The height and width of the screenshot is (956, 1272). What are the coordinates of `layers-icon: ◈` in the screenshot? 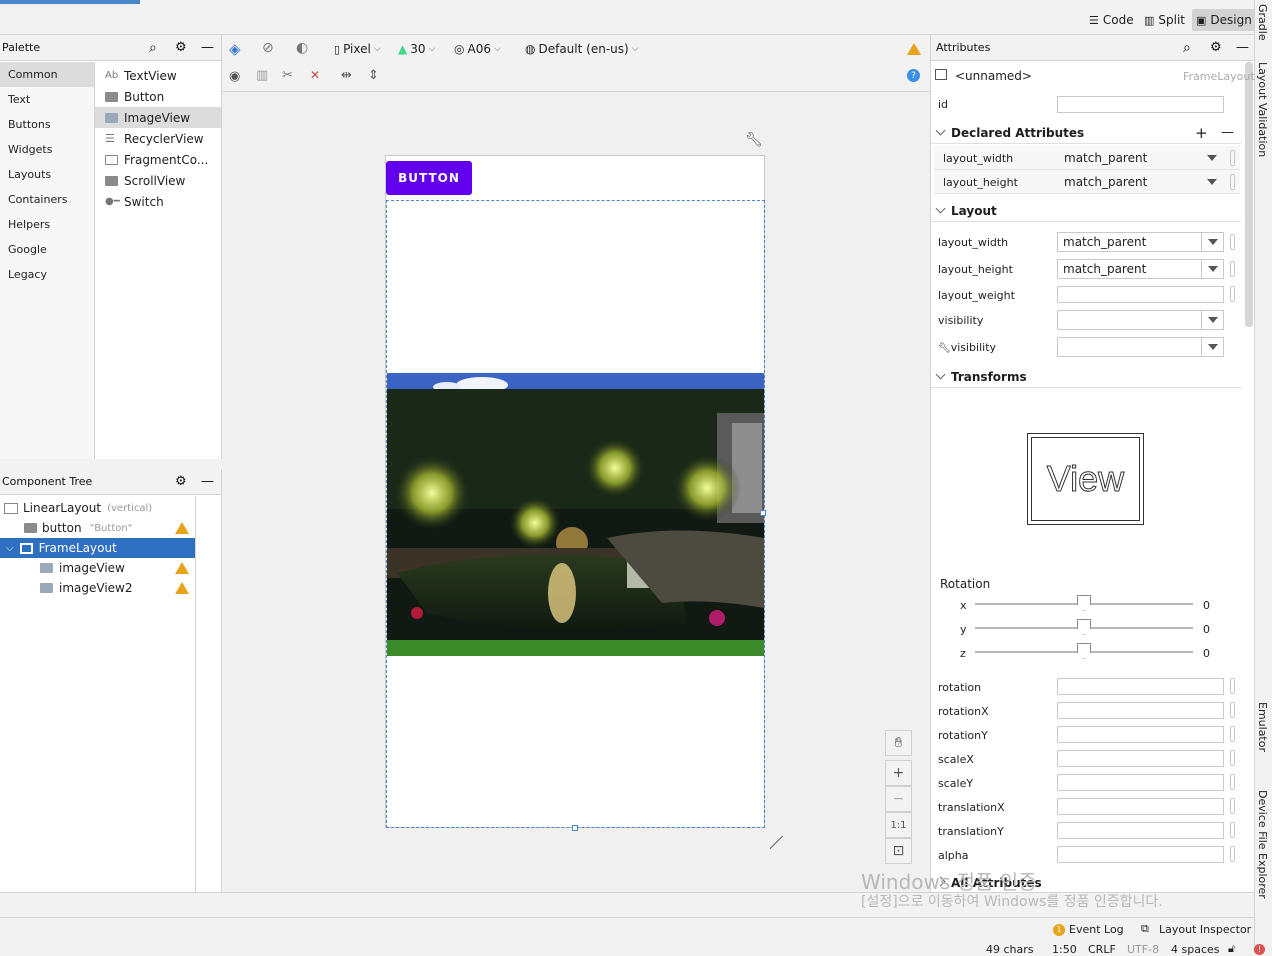 It's located at (235, 49).